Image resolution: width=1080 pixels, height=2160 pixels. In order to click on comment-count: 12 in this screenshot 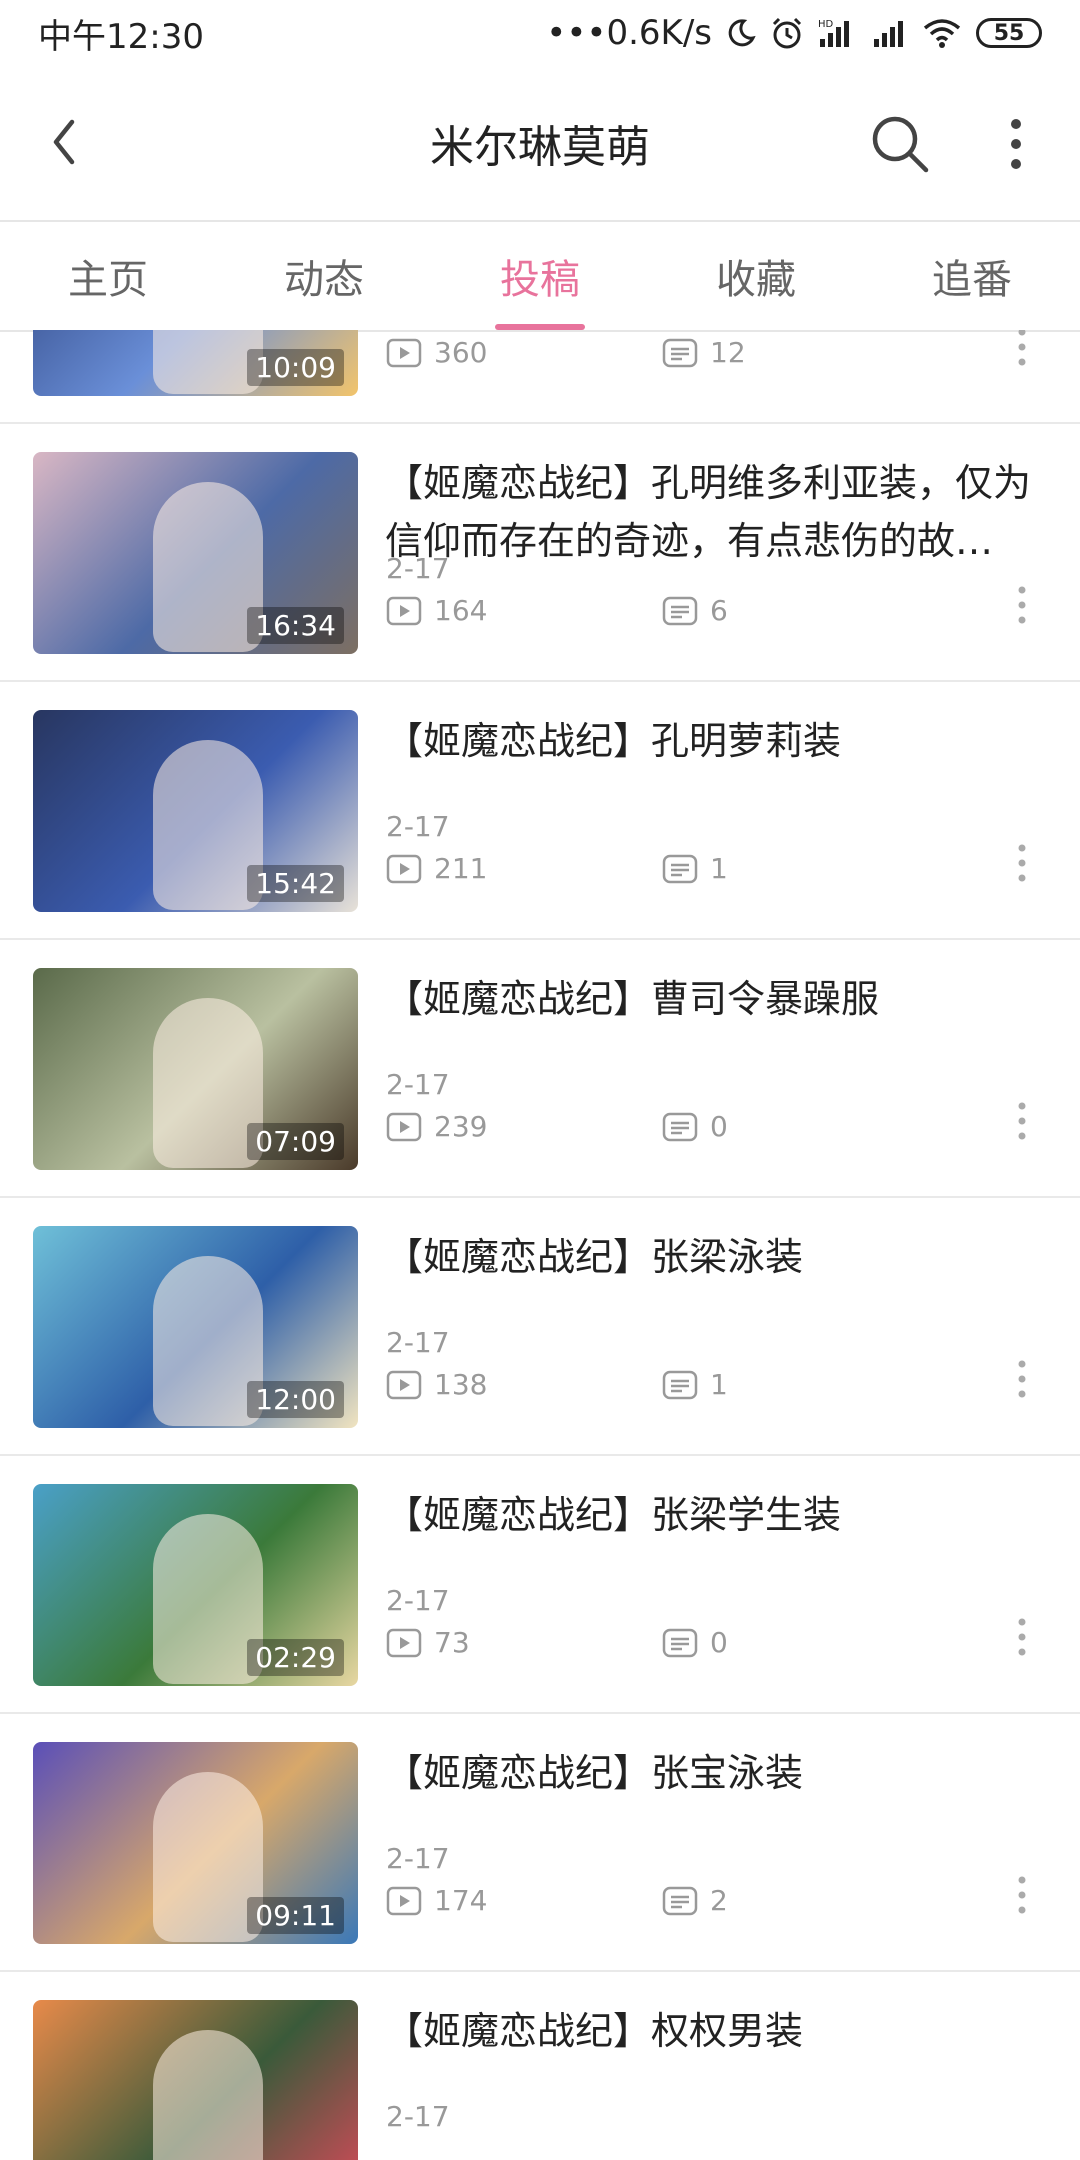, I will do `click(704, 352)`.